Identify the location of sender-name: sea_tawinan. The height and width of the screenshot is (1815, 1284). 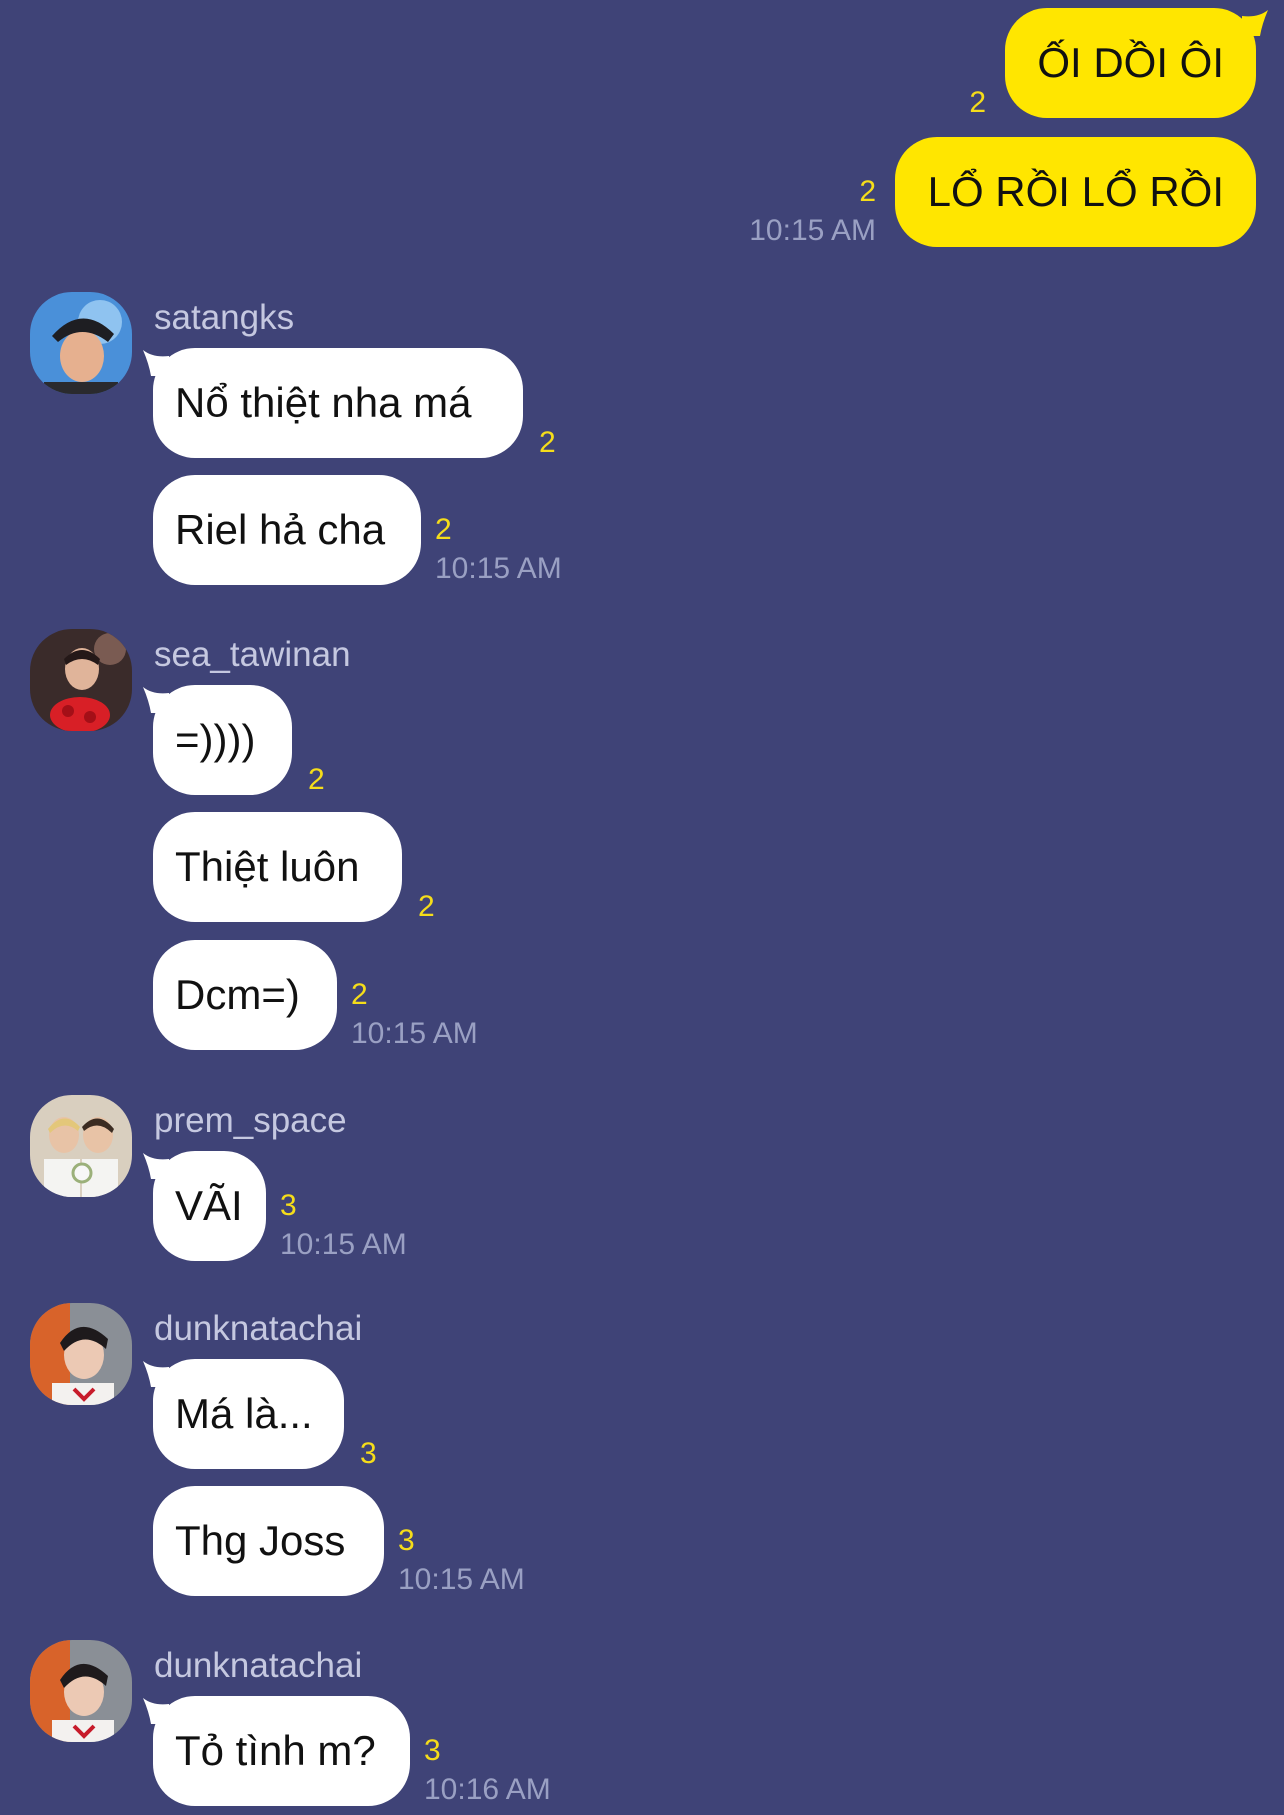
(252, 654).